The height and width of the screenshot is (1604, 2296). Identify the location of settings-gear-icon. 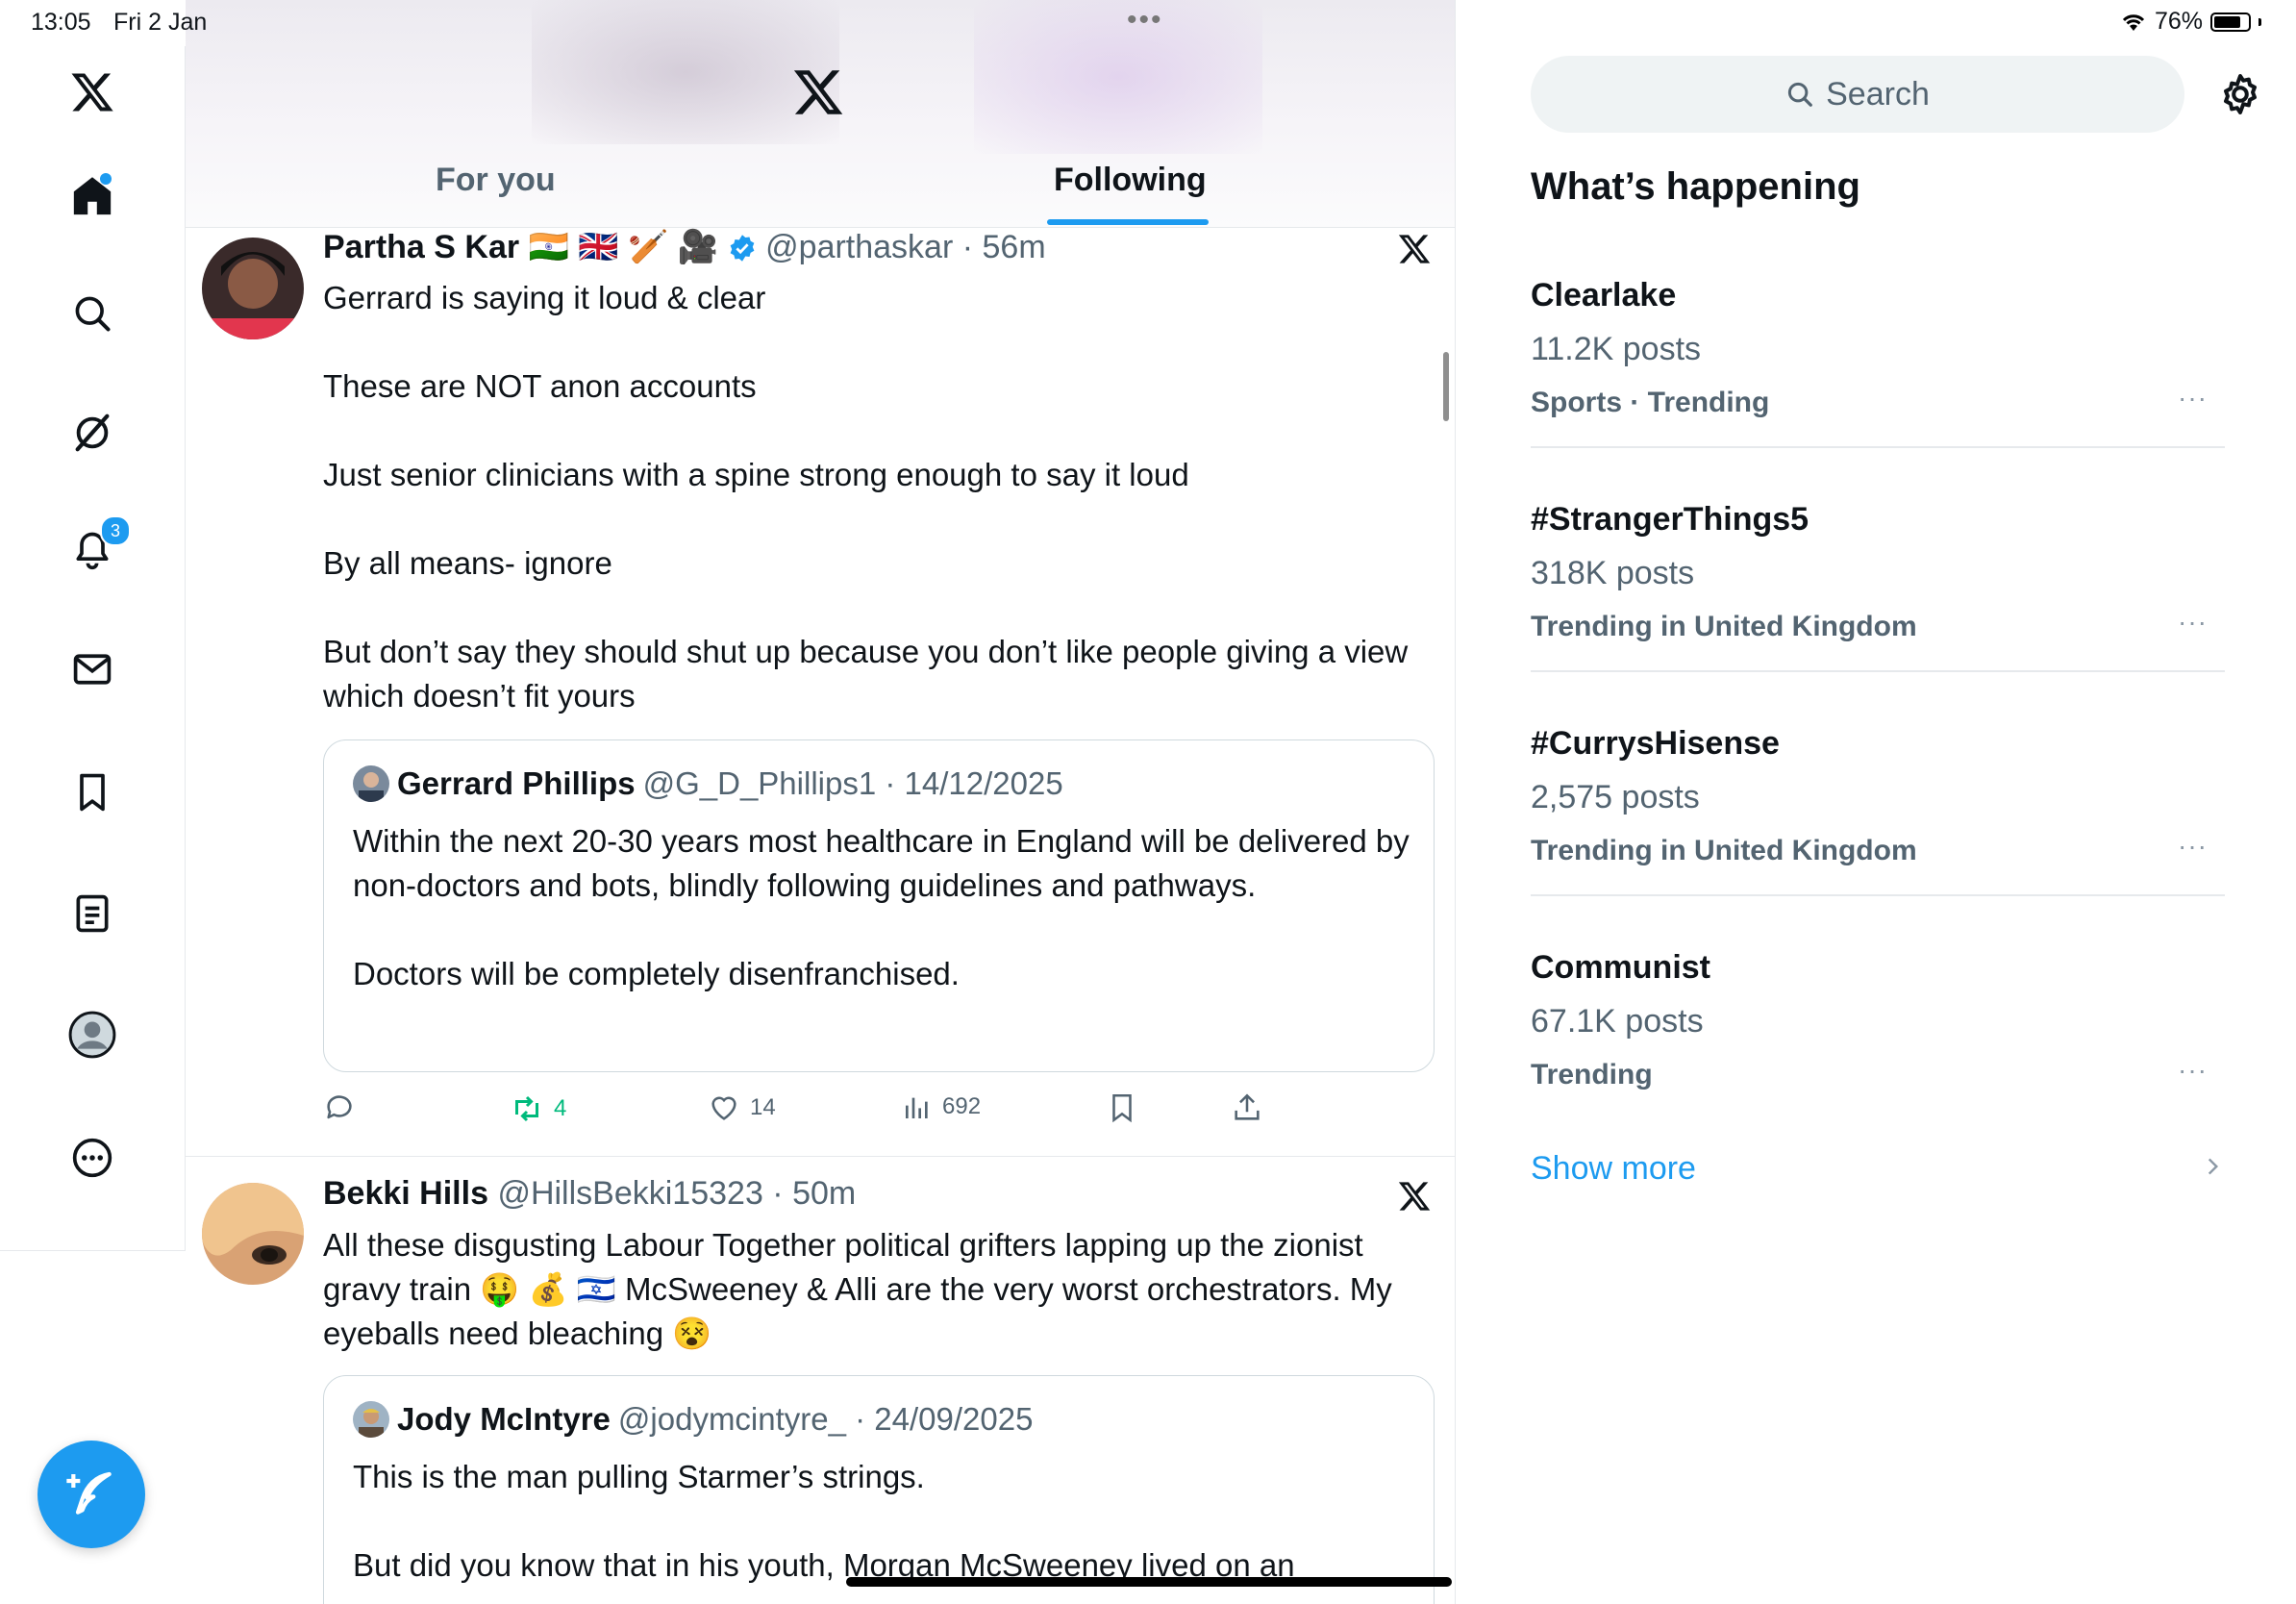
(2240, 94).